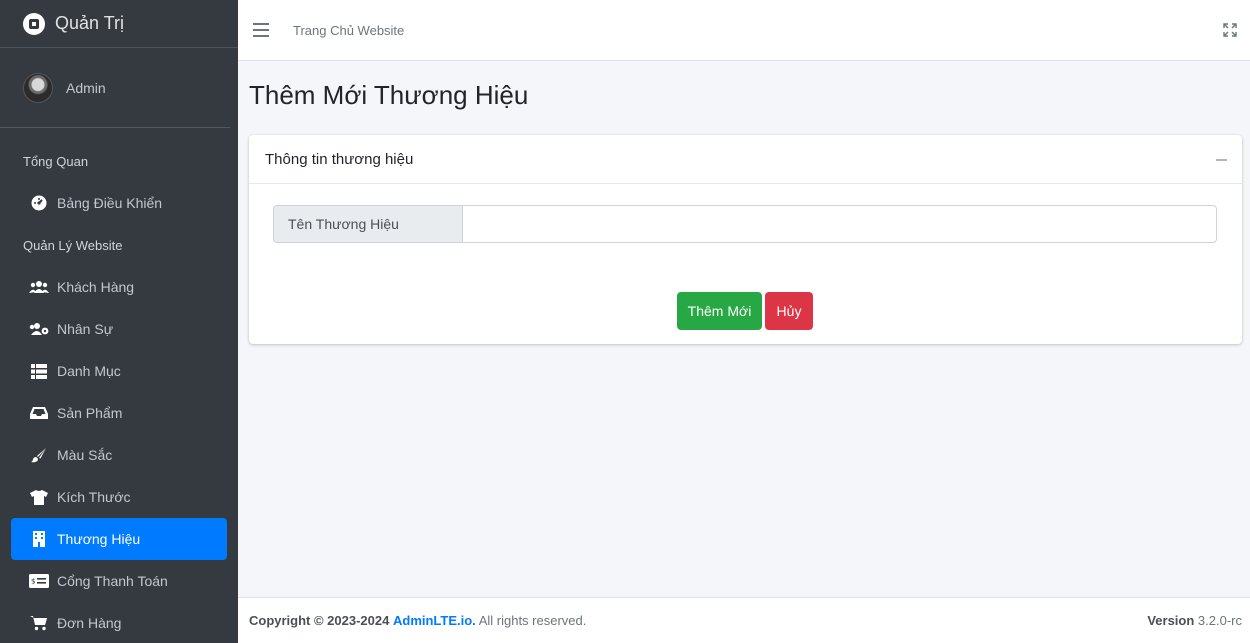 This screenshot has height=643, width=1250. I want to click on cancel-button: Hủy, so click(789, 311).